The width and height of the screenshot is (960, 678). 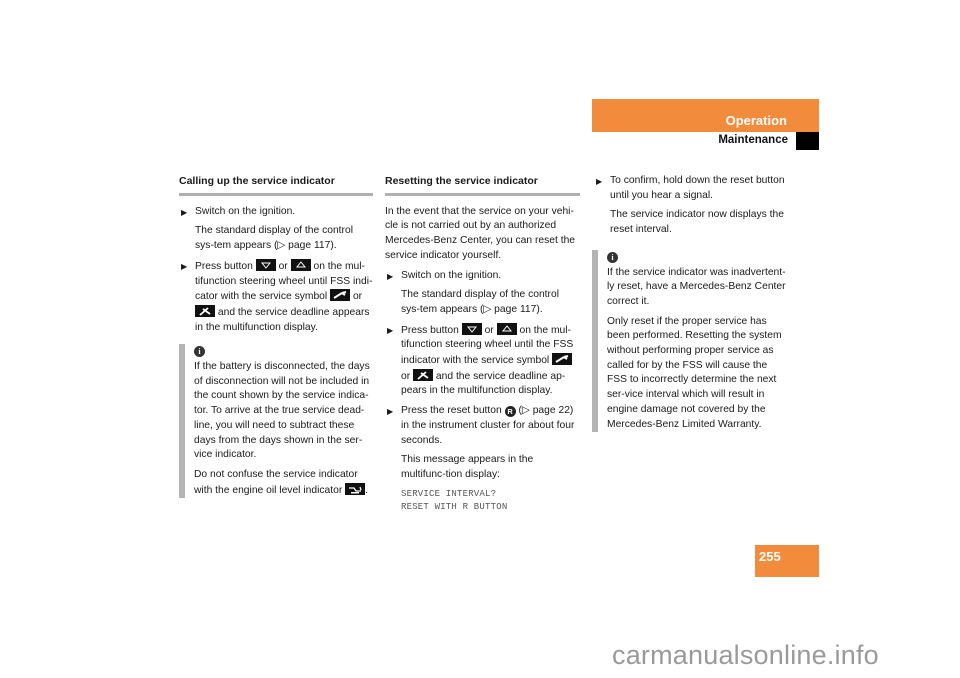 I want to click on page-number: 255, so click(x=770, y=556).